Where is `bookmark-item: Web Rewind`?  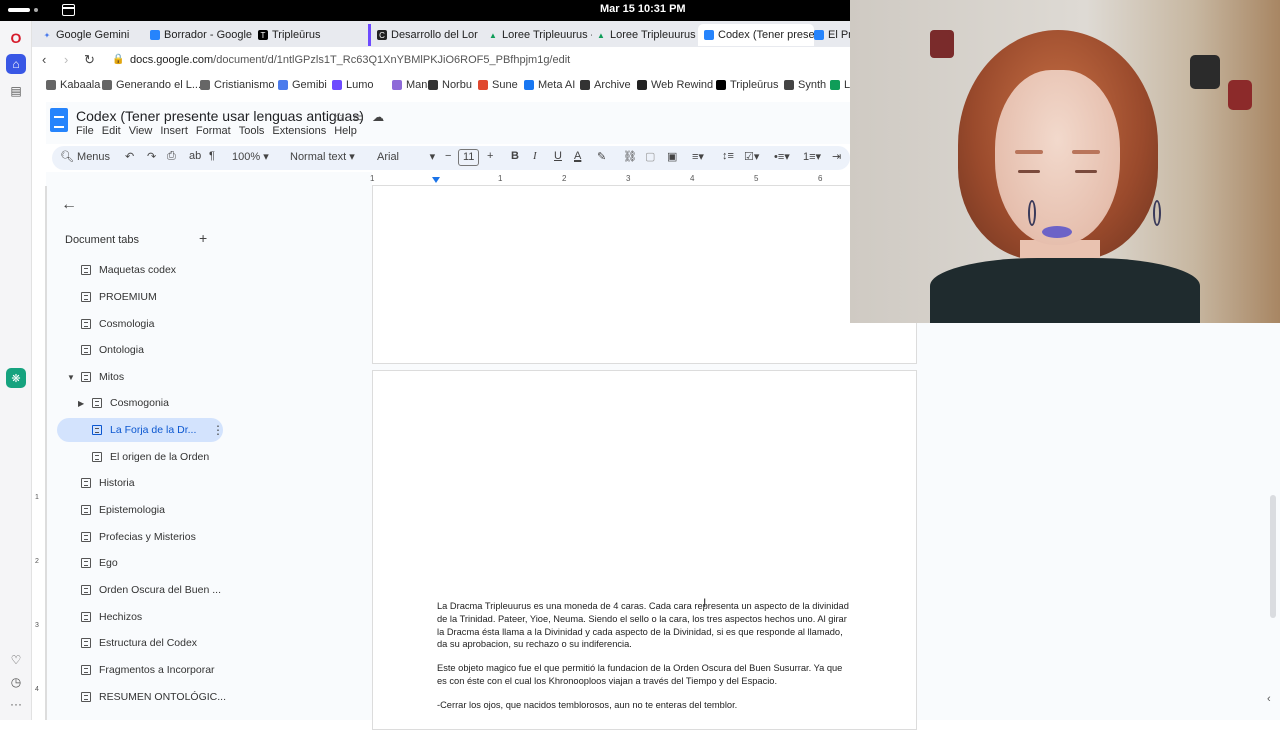
bookmark-item: Web Rewind is located at coordinates (675, 85).